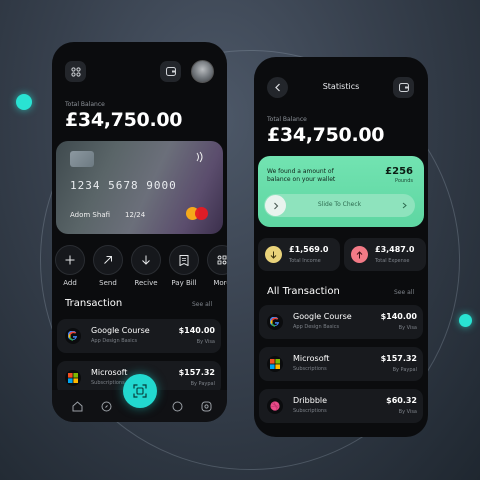 The width and height of the screenshot is (480, 480). What do you see at coordinates (77, 406) in the screenshot?
I see `home-icon` at bounding box center [77, 406].